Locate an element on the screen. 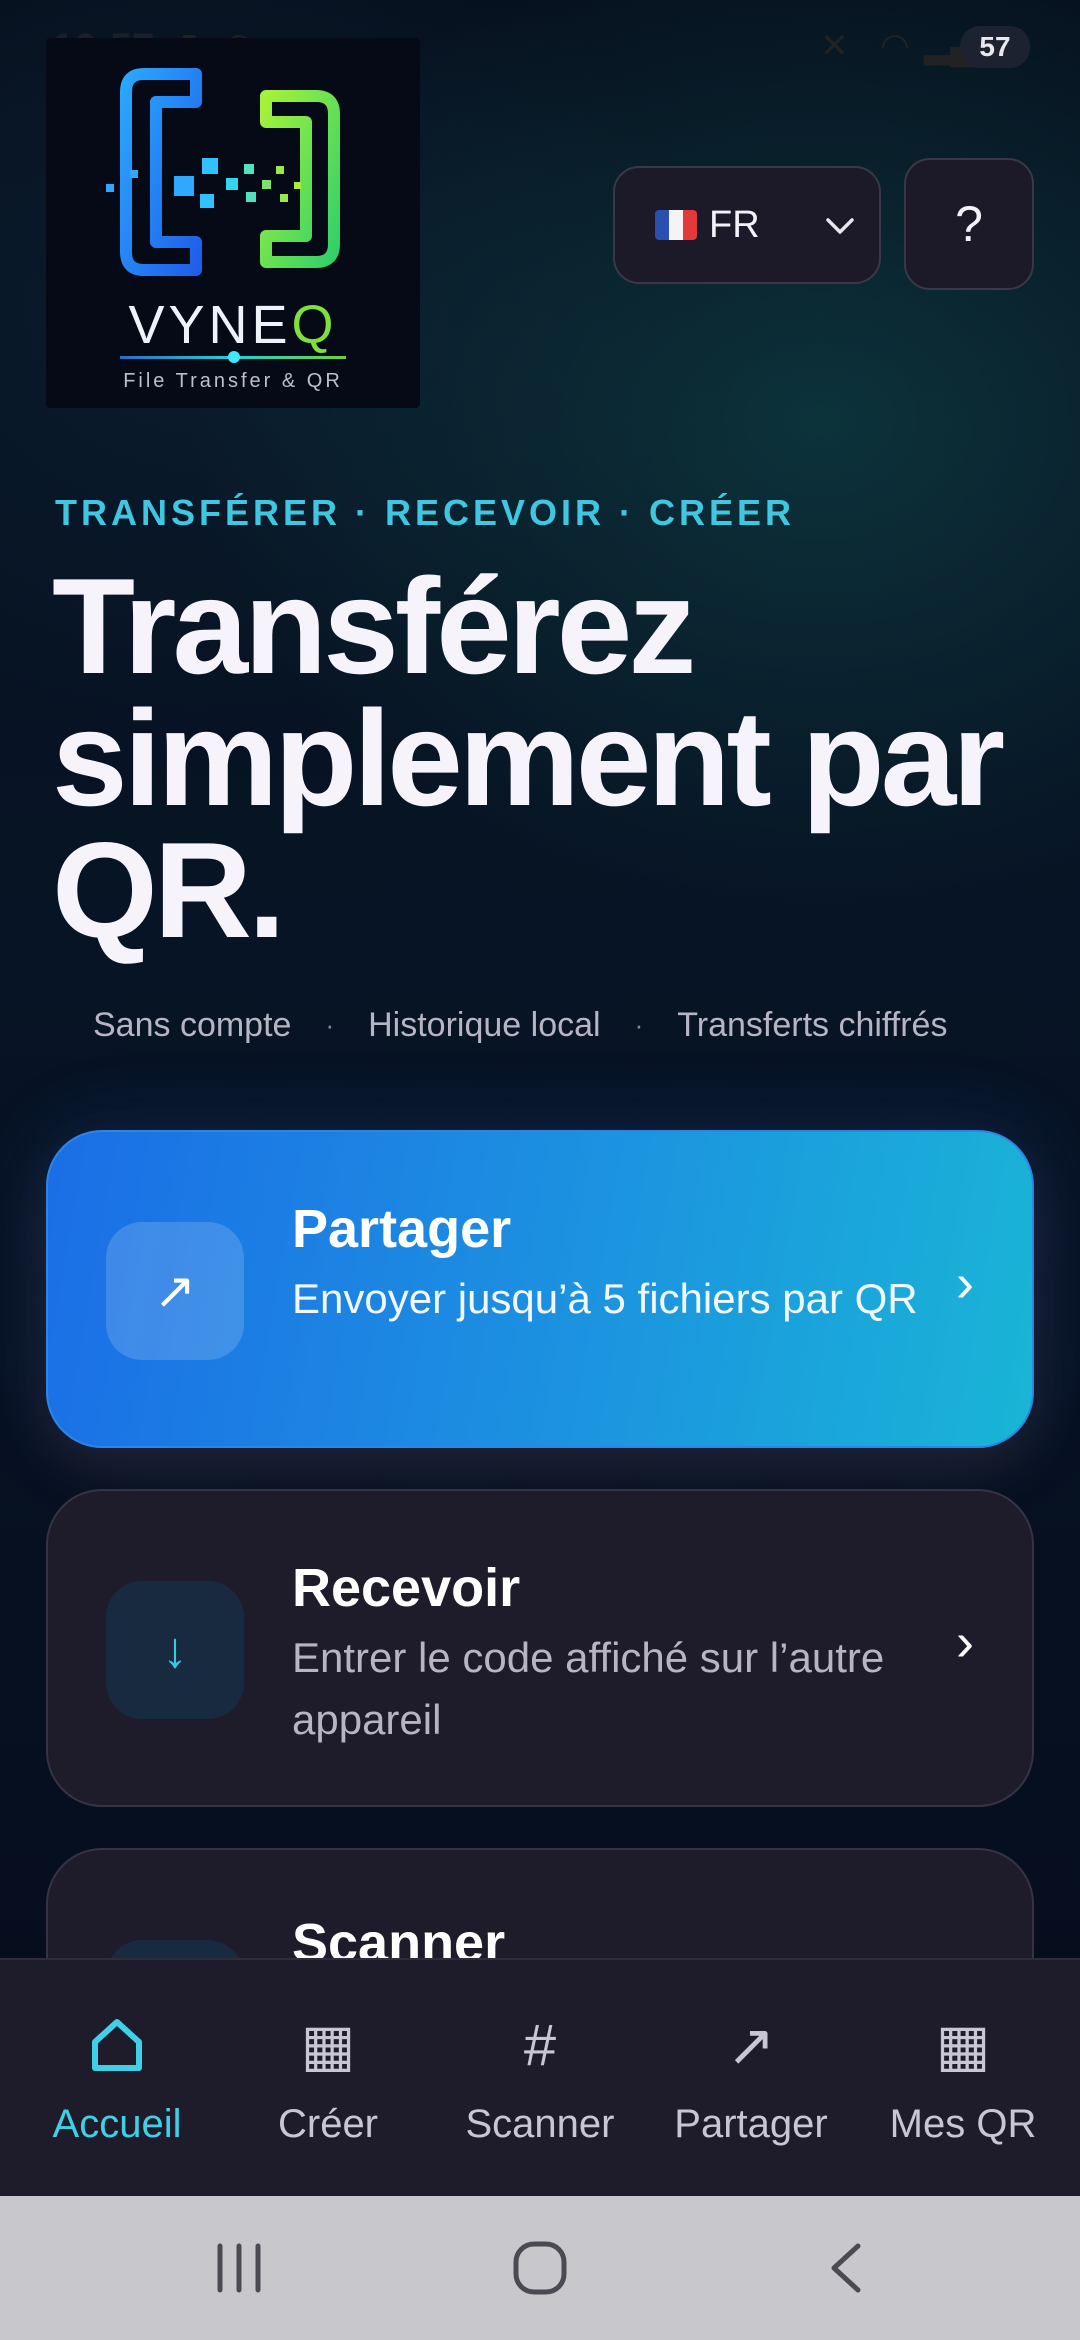 The height and width of the screenshot is (2340, 1080). recent-apps-icon is located at coordinates (239, 2268).